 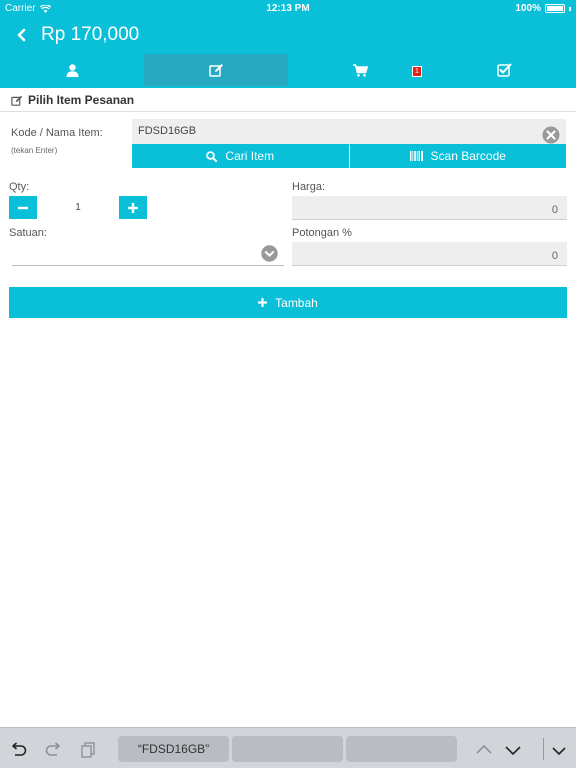 What do you see at coordinates (349, 132) in the screenshot?
I see `item-code-input: FDSD16GB` at bounding box center [349, 132].